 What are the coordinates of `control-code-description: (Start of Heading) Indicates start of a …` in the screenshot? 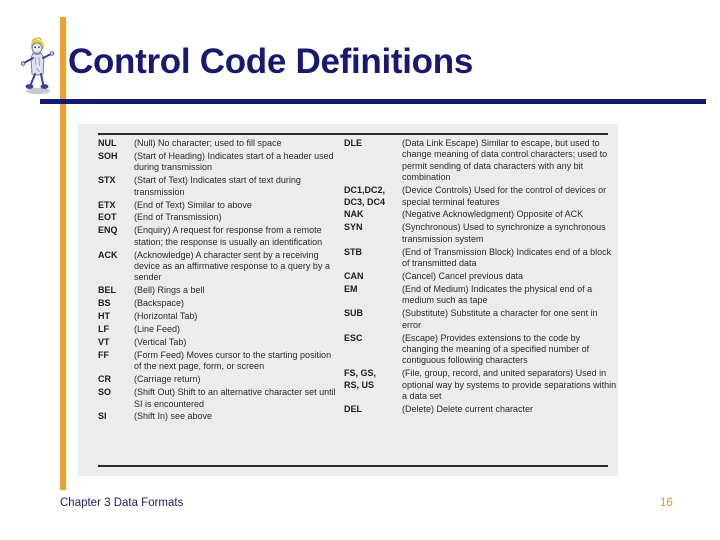 It's located at (234, 161).